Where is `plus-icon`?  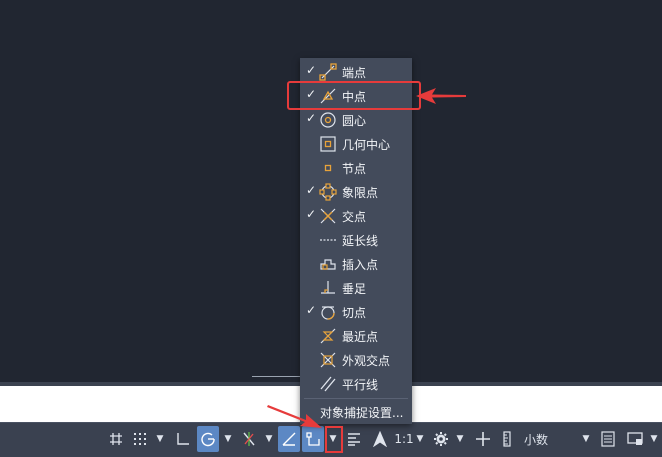
plus-icon is located at coordinates (483, 439).